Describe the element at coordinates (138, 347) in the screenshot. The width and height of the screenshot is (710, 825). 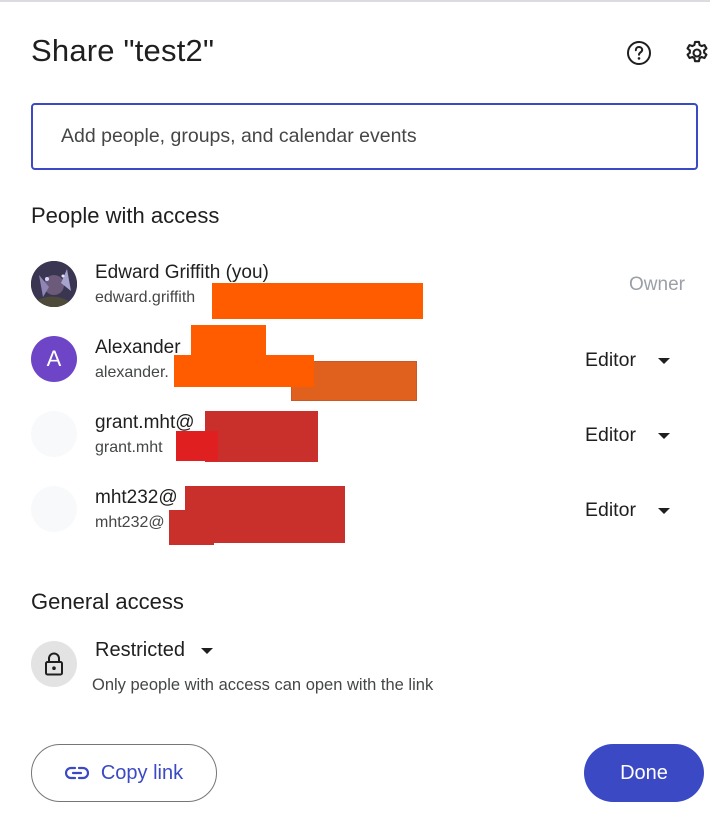
I see `person-name: Alexander` at that location.